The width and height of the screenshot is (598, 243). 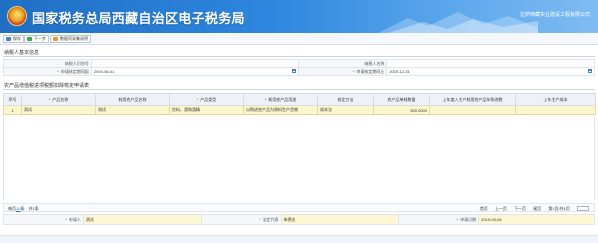 What do you see at coordinates (206, 110) in the screenshot?
I see `product-type-cell: 饮料、酒和酒精` at bounding box center [206, 110].